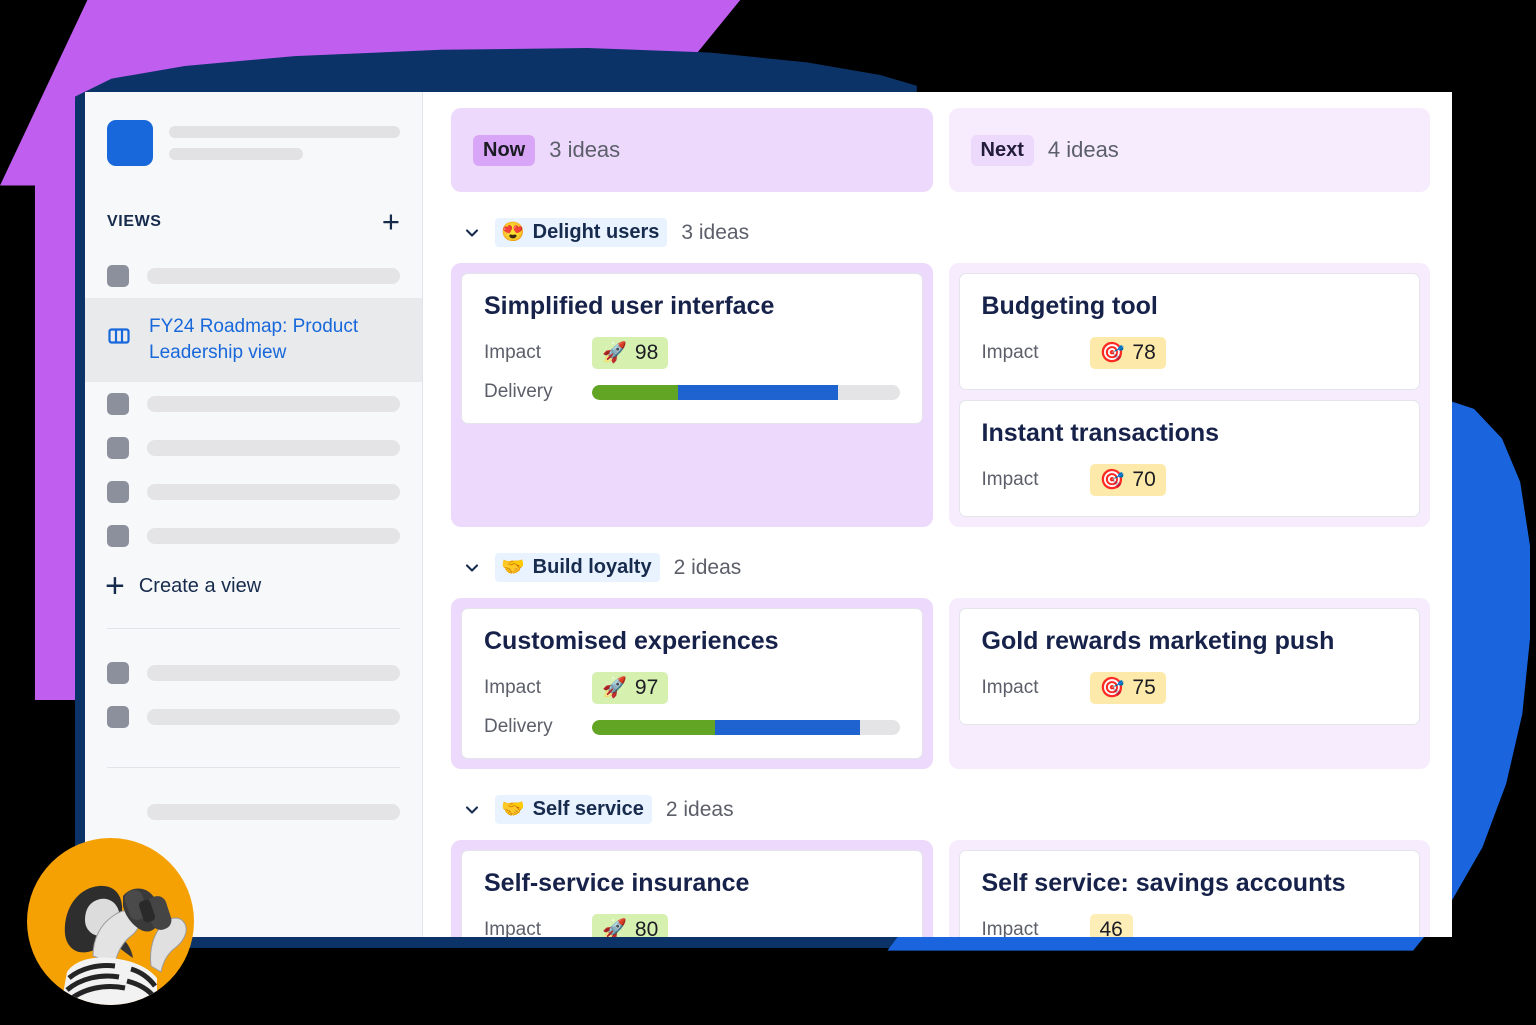 This screenshot has width=1536, height=1025. What do you see at coordinates (1189, 458) in the screenshot?
I see `idea-card: Instant transactions Impact 🎯 70` at bounding box center [1189, 458].